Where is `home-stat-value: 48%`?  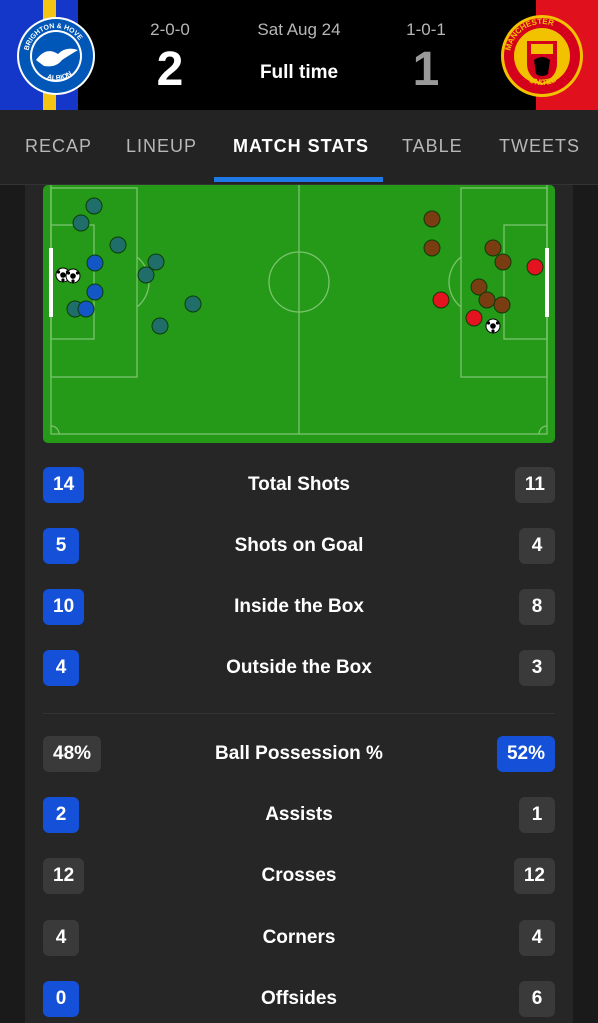
home-stat-value: 48% is located at coordinates (72, 754).